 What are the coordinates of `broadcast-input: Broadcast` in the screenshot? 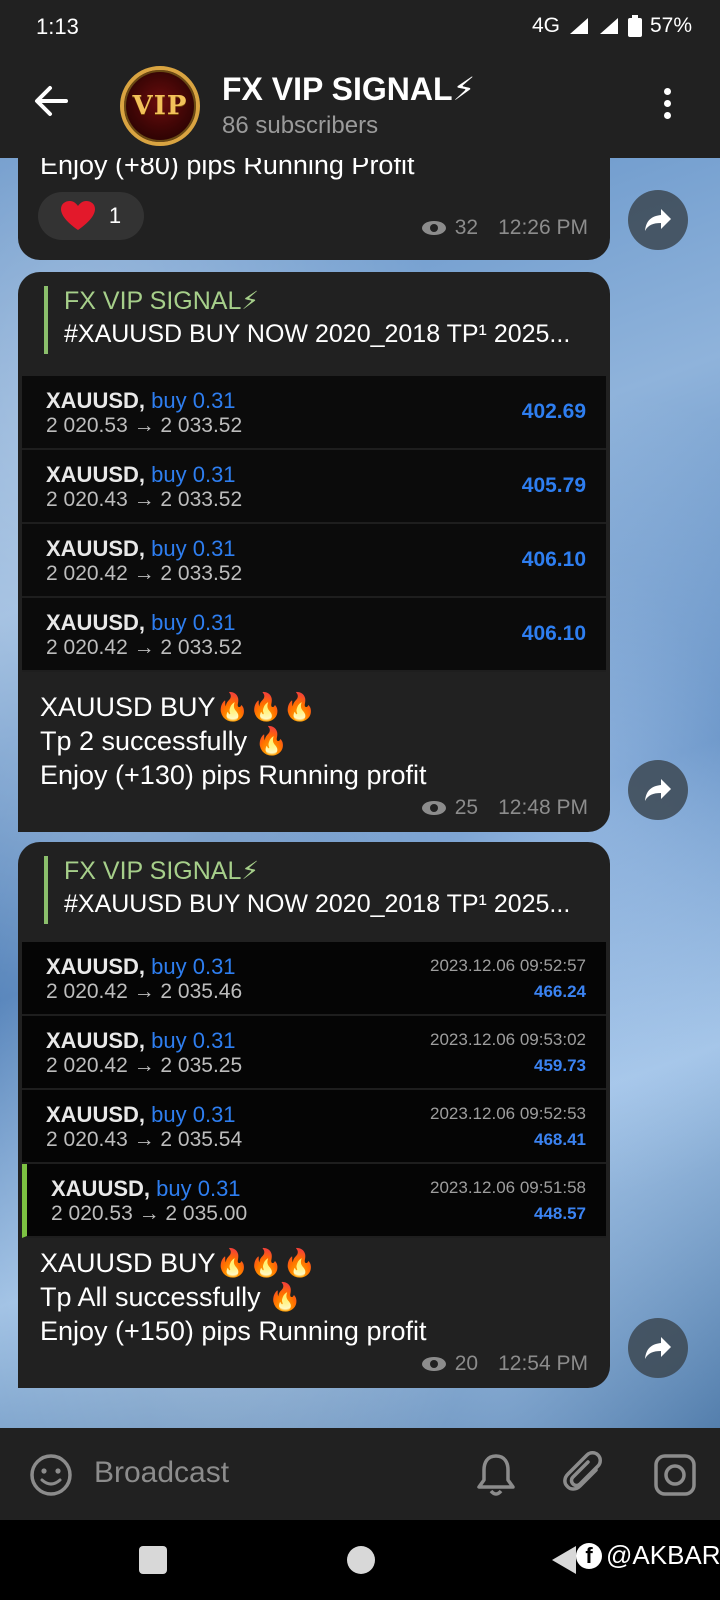 It's located at (161, 1473).